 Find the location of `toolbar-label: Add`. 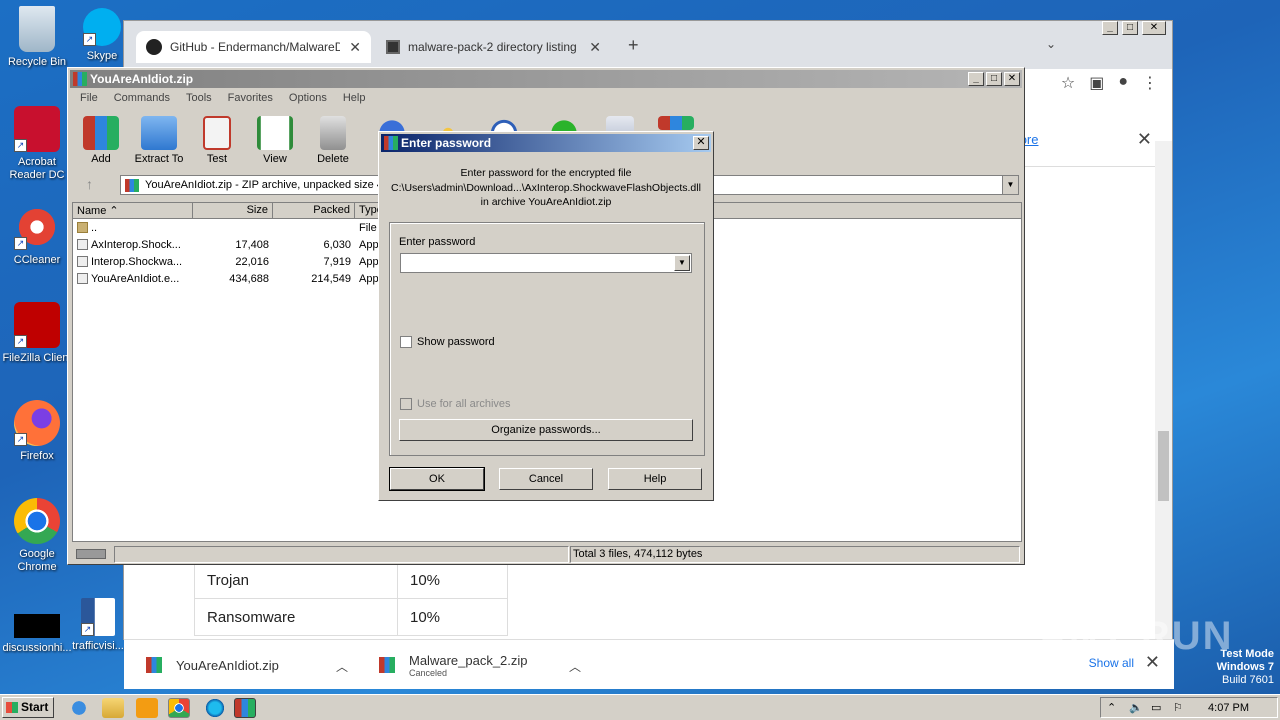

toolbar-label: Add is located at coordinates (101, 159).